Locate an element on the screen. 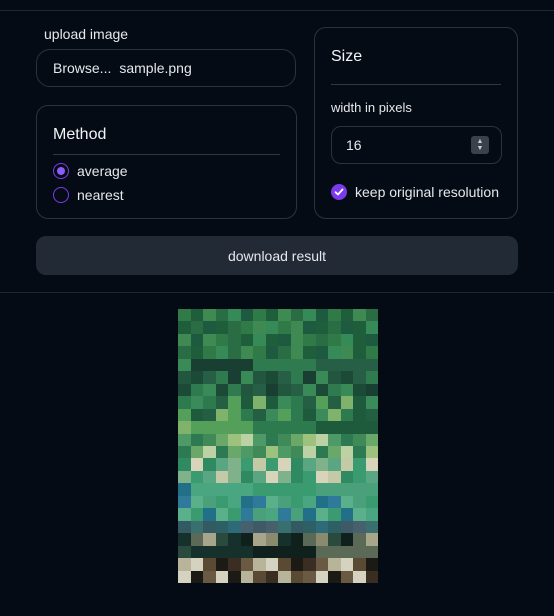 The height and width of the screenshot is (616, 554). number-stepper: ▲ ▼ is located at coordinates (480, 145).